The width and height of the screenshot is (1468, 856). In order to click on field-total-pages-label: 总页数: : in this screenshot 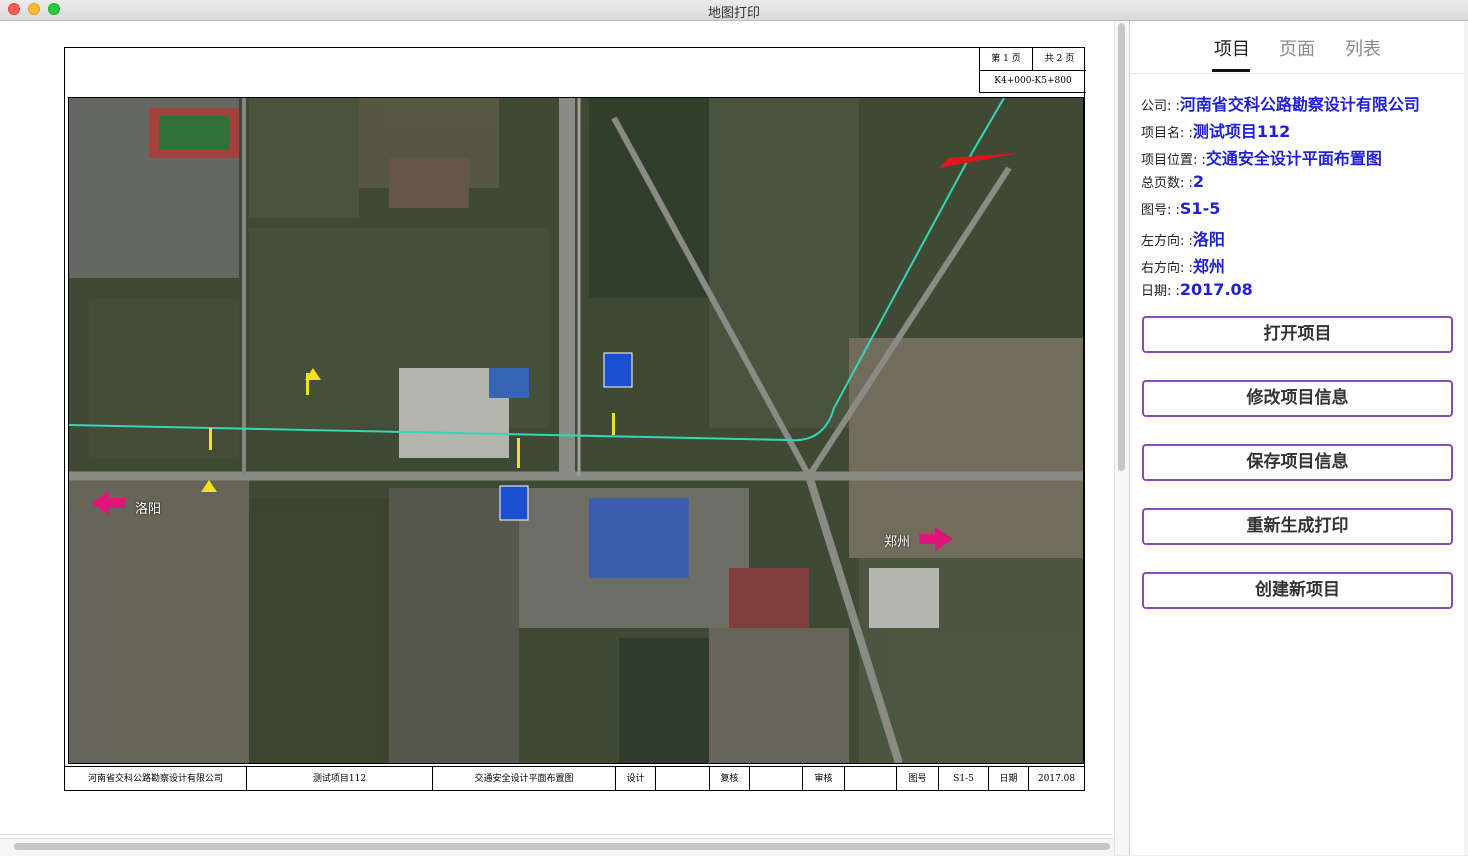, I will do `click(1167, 183)`.